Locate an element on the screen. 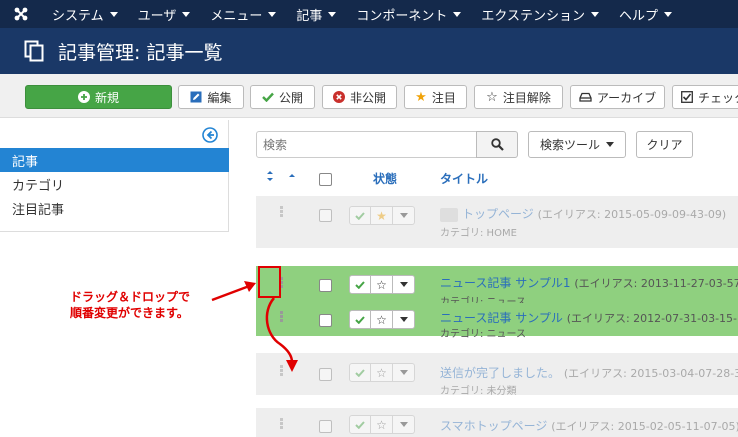  sidebar-item-articles: 記事 is located at coordinates (114, 160).